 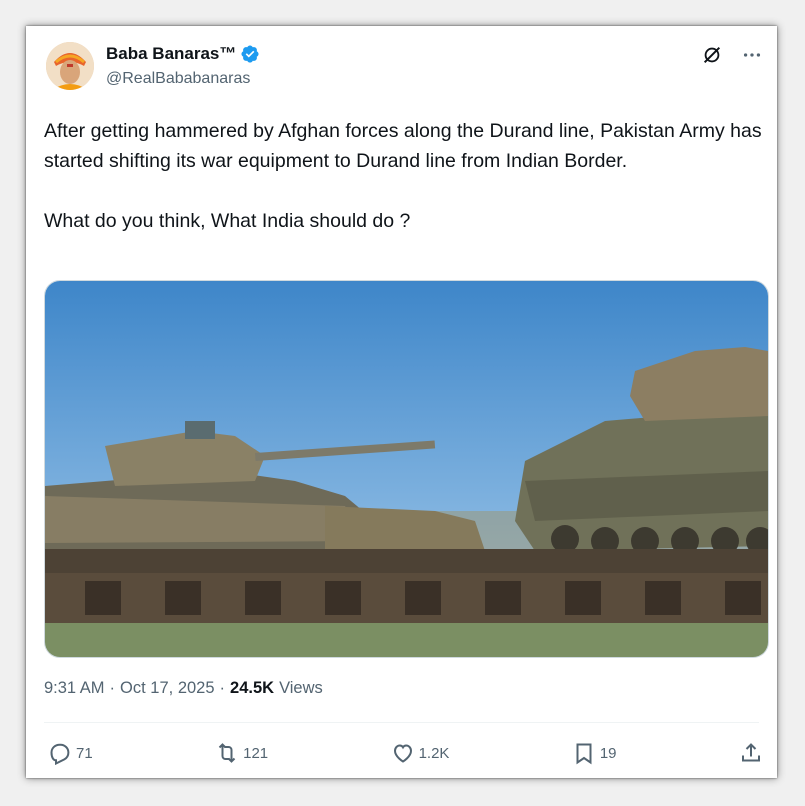 I want to click on bookmark-button: 19, so click(x=594, y=753).